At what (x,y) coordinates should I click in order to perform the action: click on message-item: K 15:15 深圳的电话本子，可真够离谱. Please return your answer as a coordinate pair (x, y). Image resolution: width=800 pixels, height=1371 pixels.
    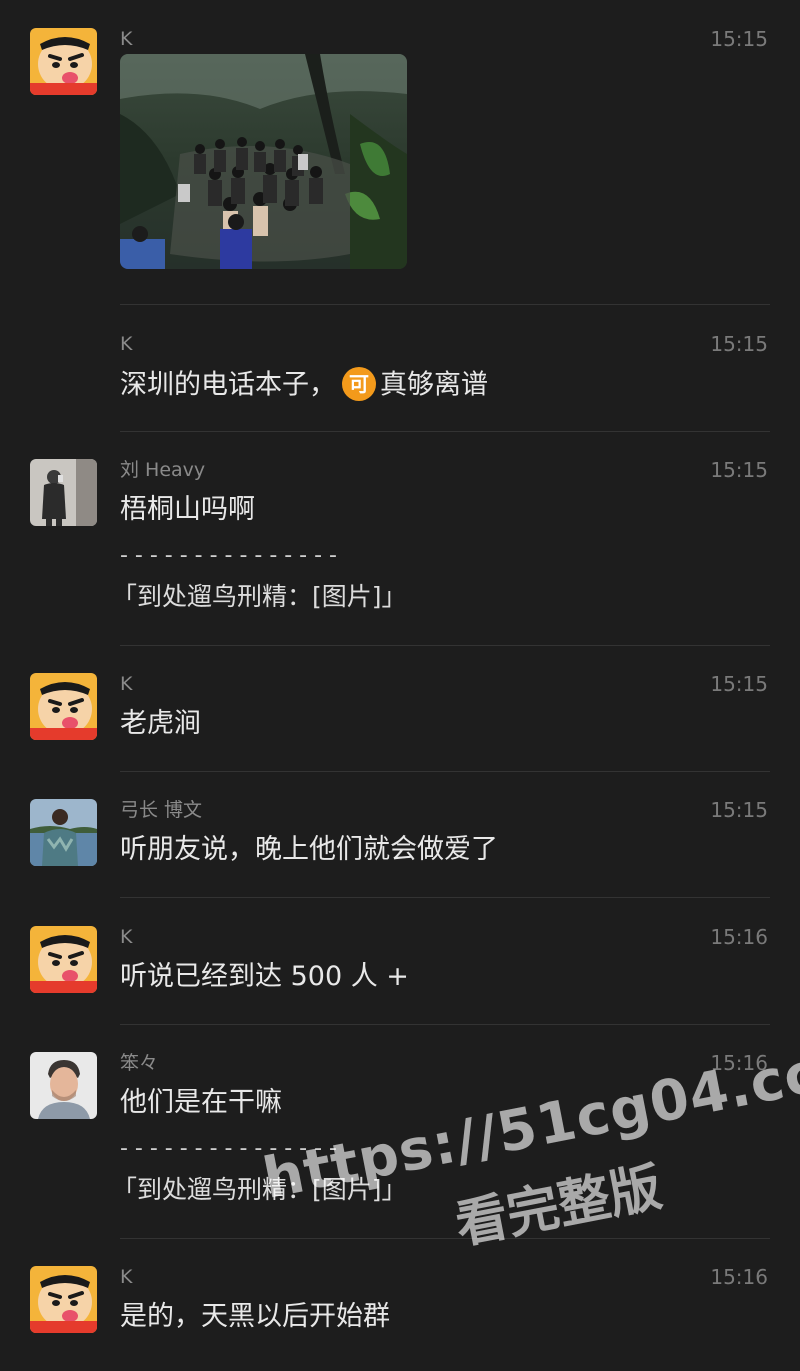
    Looking at the image, I should click on (400, 383).